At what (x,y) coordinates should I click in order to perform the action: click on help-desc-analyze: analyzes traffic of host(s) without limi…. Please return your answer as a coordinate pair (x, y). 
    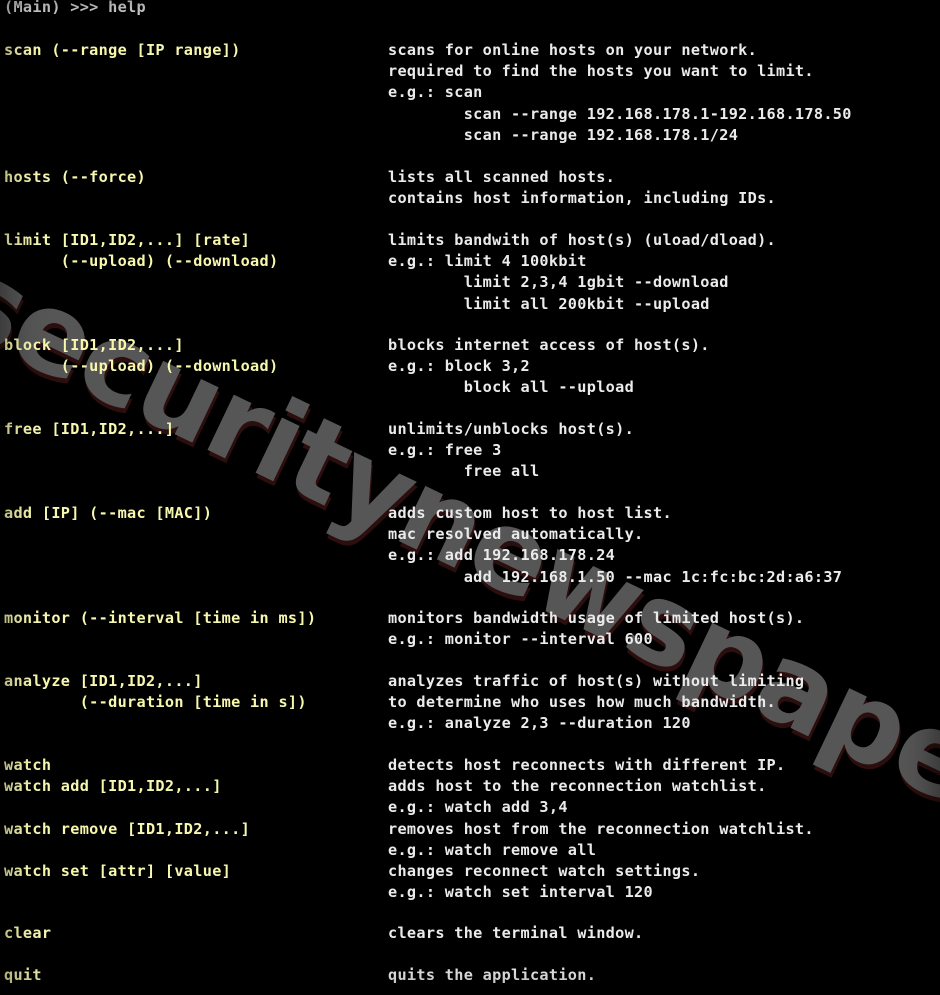
    Looking at the image, I should click on (596, 702).